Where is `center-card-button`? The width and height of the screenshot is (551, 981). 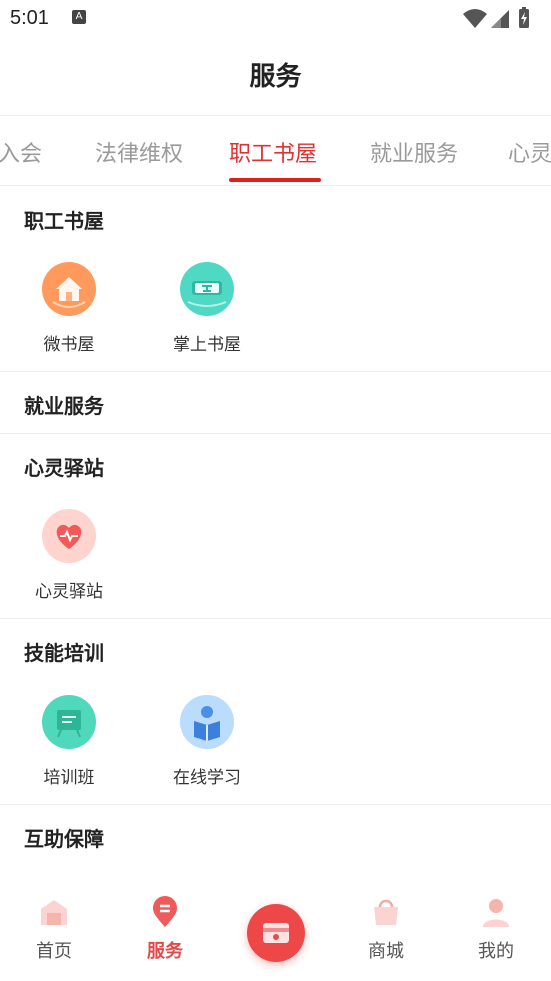 center-card-button is located at coordinates (276, 933).